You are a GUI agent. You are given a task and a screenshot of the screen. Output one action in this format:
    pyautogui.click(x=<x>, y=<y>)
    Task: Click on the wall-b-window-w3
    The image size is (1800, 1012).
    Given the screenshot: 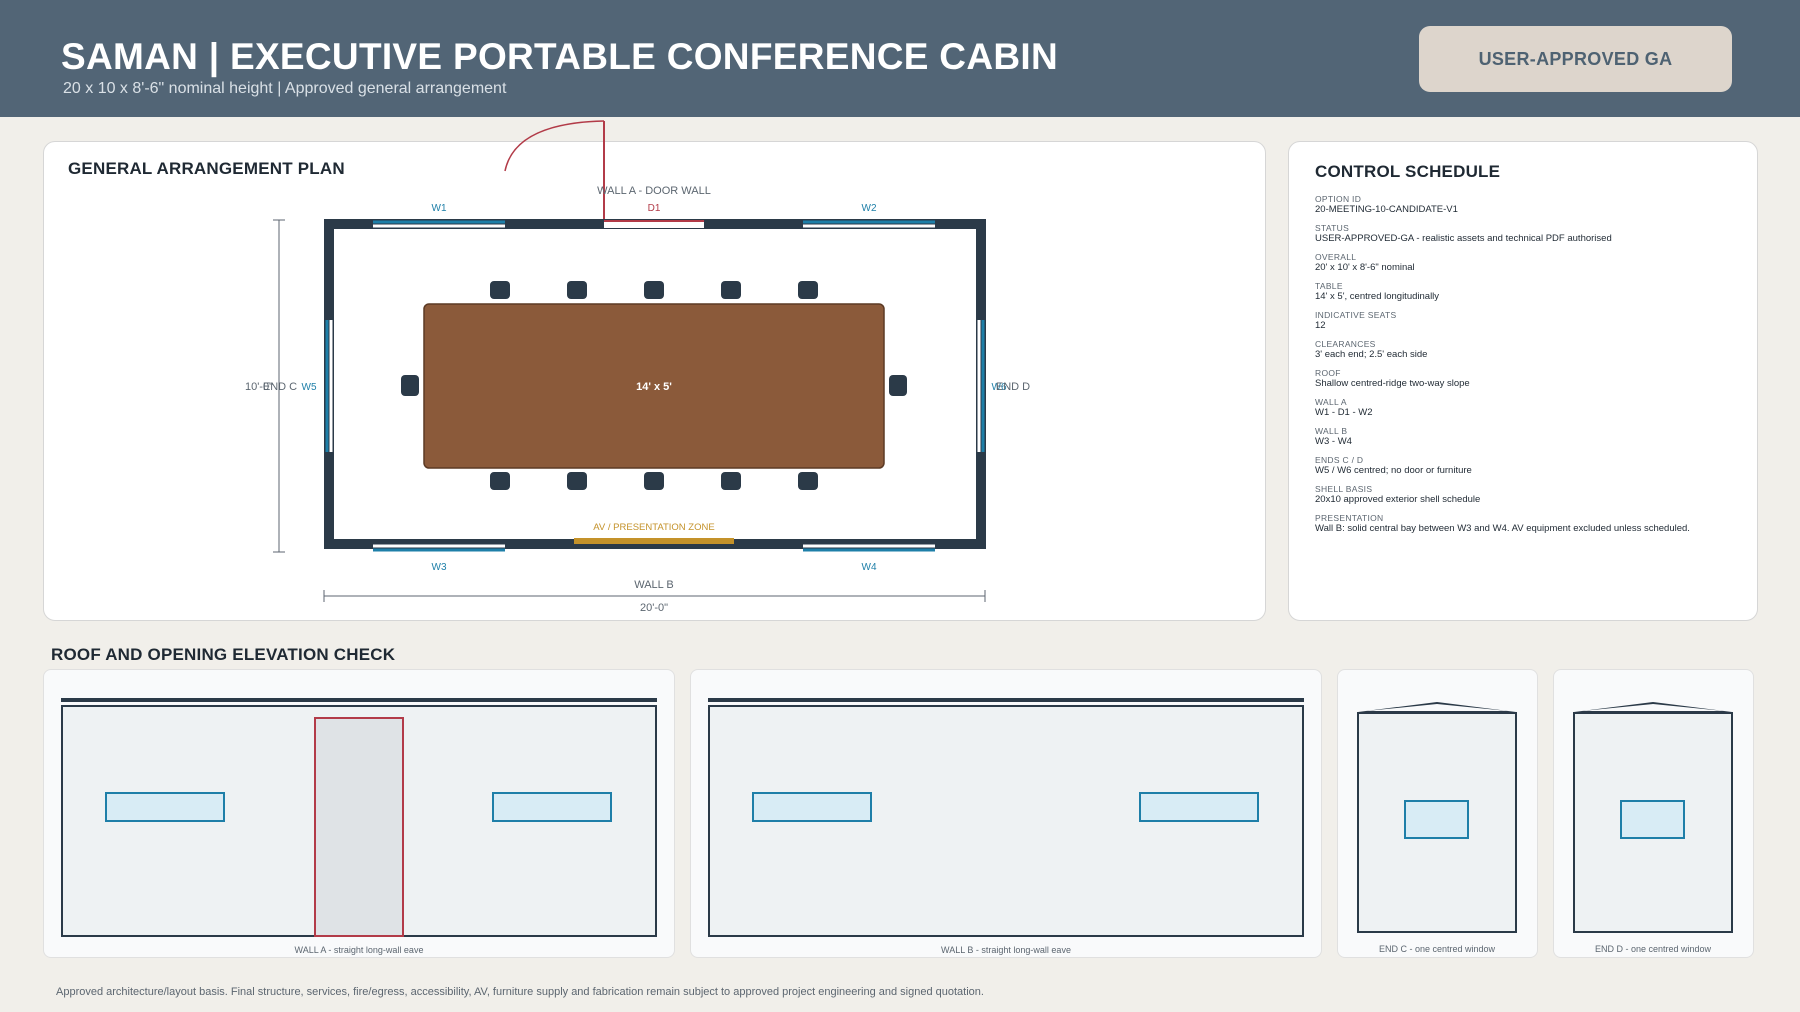 What is the action you would take?
    pyautogui.click(x=812, y=807)
    